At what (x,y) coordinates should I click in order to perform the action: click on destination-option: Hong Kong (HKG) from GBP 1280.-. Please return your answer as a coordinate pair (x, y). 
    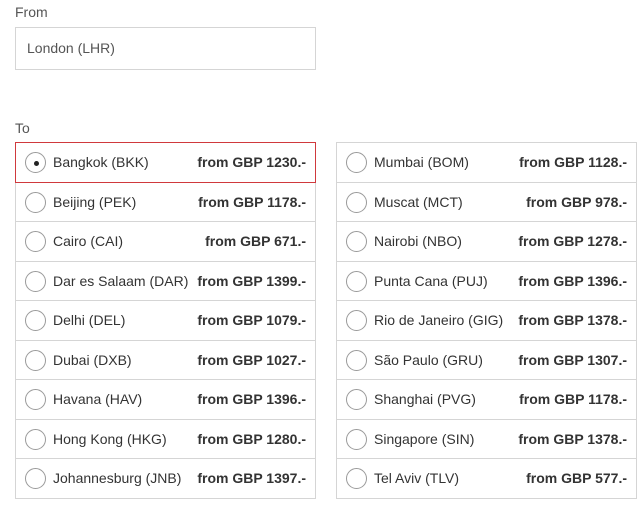
    Looking at the image, I should click on (165, 438).